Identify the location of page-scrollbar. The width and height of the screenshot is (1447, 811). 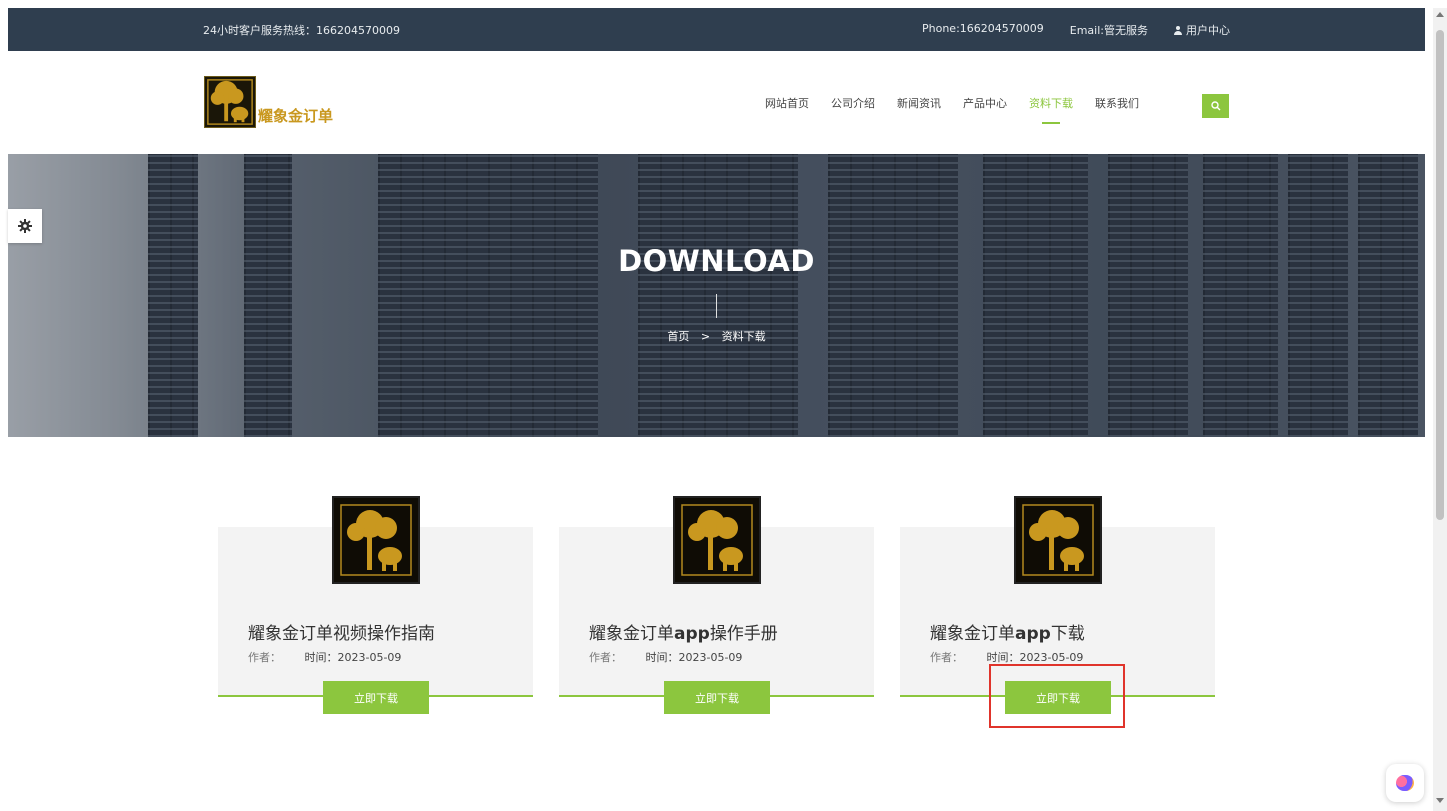
(1440, 409).